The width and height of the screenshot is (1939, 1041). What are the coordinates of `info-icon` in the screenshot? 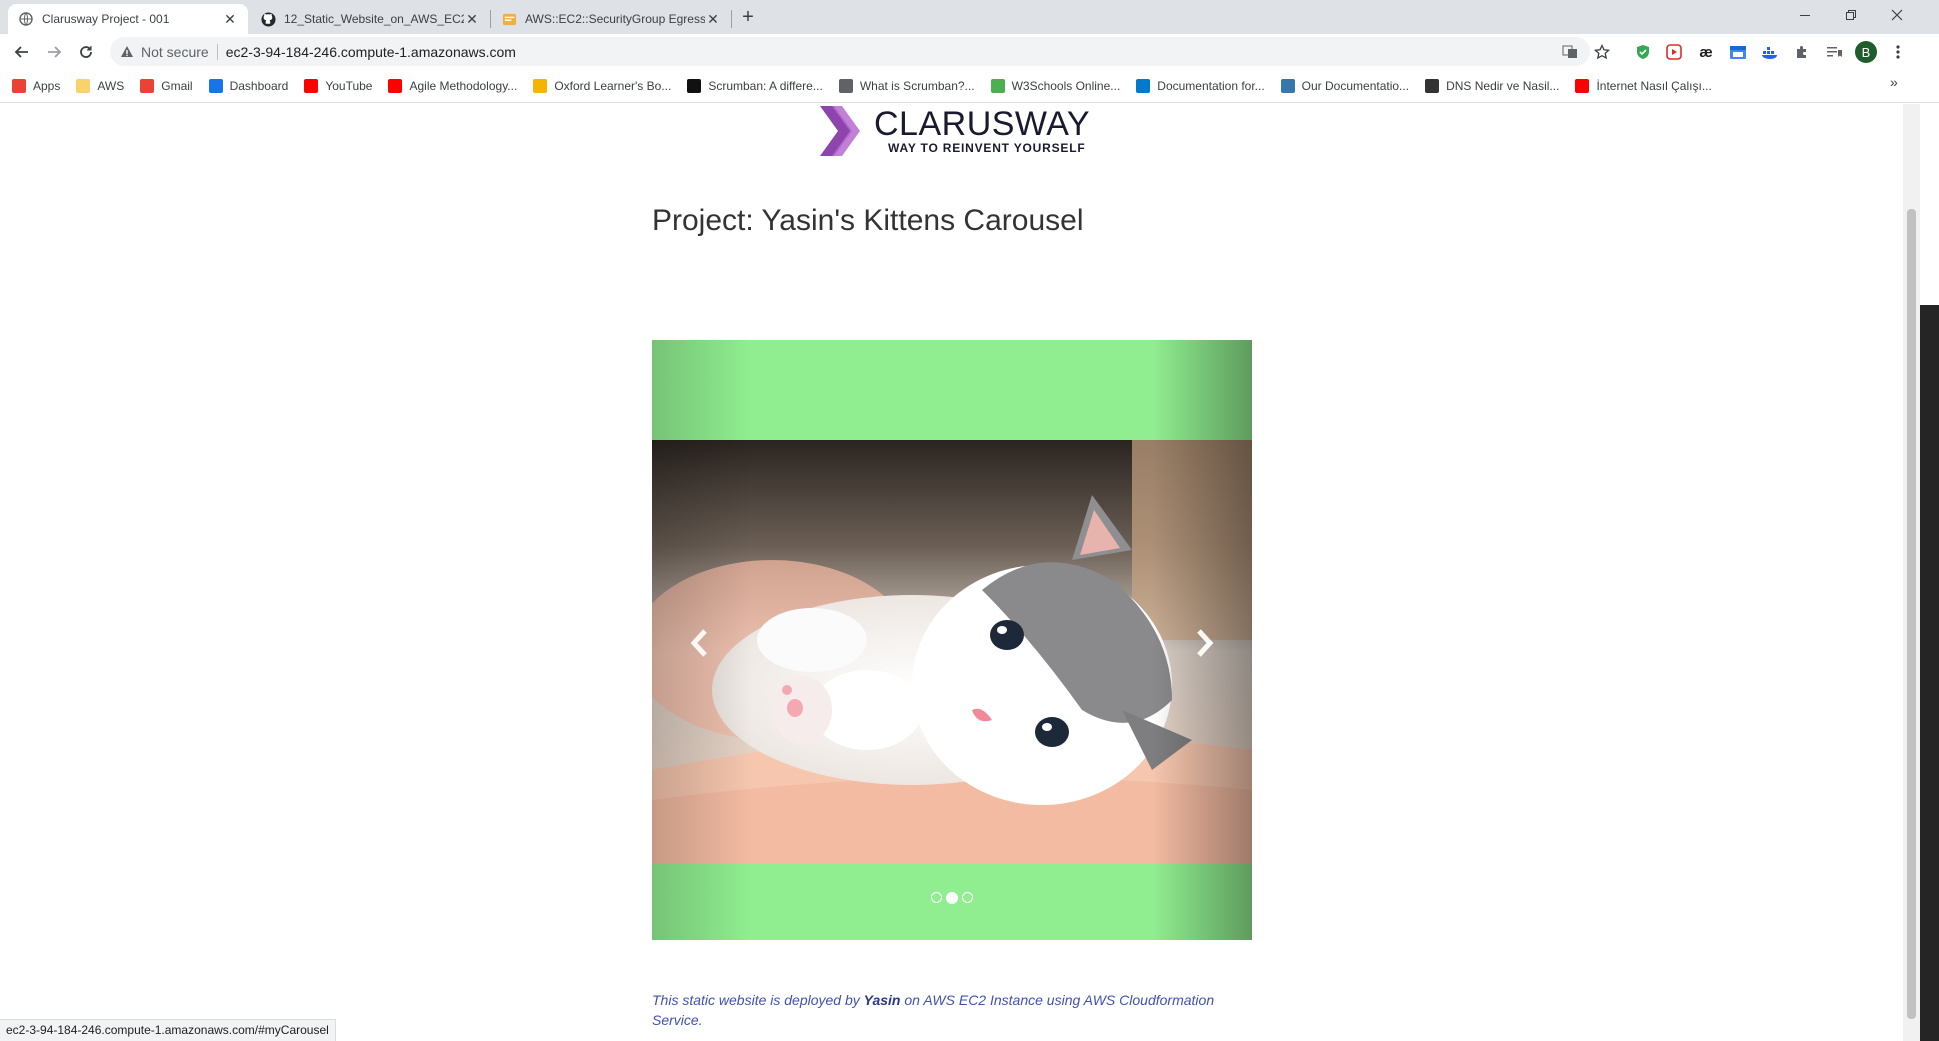 It's located at (1432, 86).